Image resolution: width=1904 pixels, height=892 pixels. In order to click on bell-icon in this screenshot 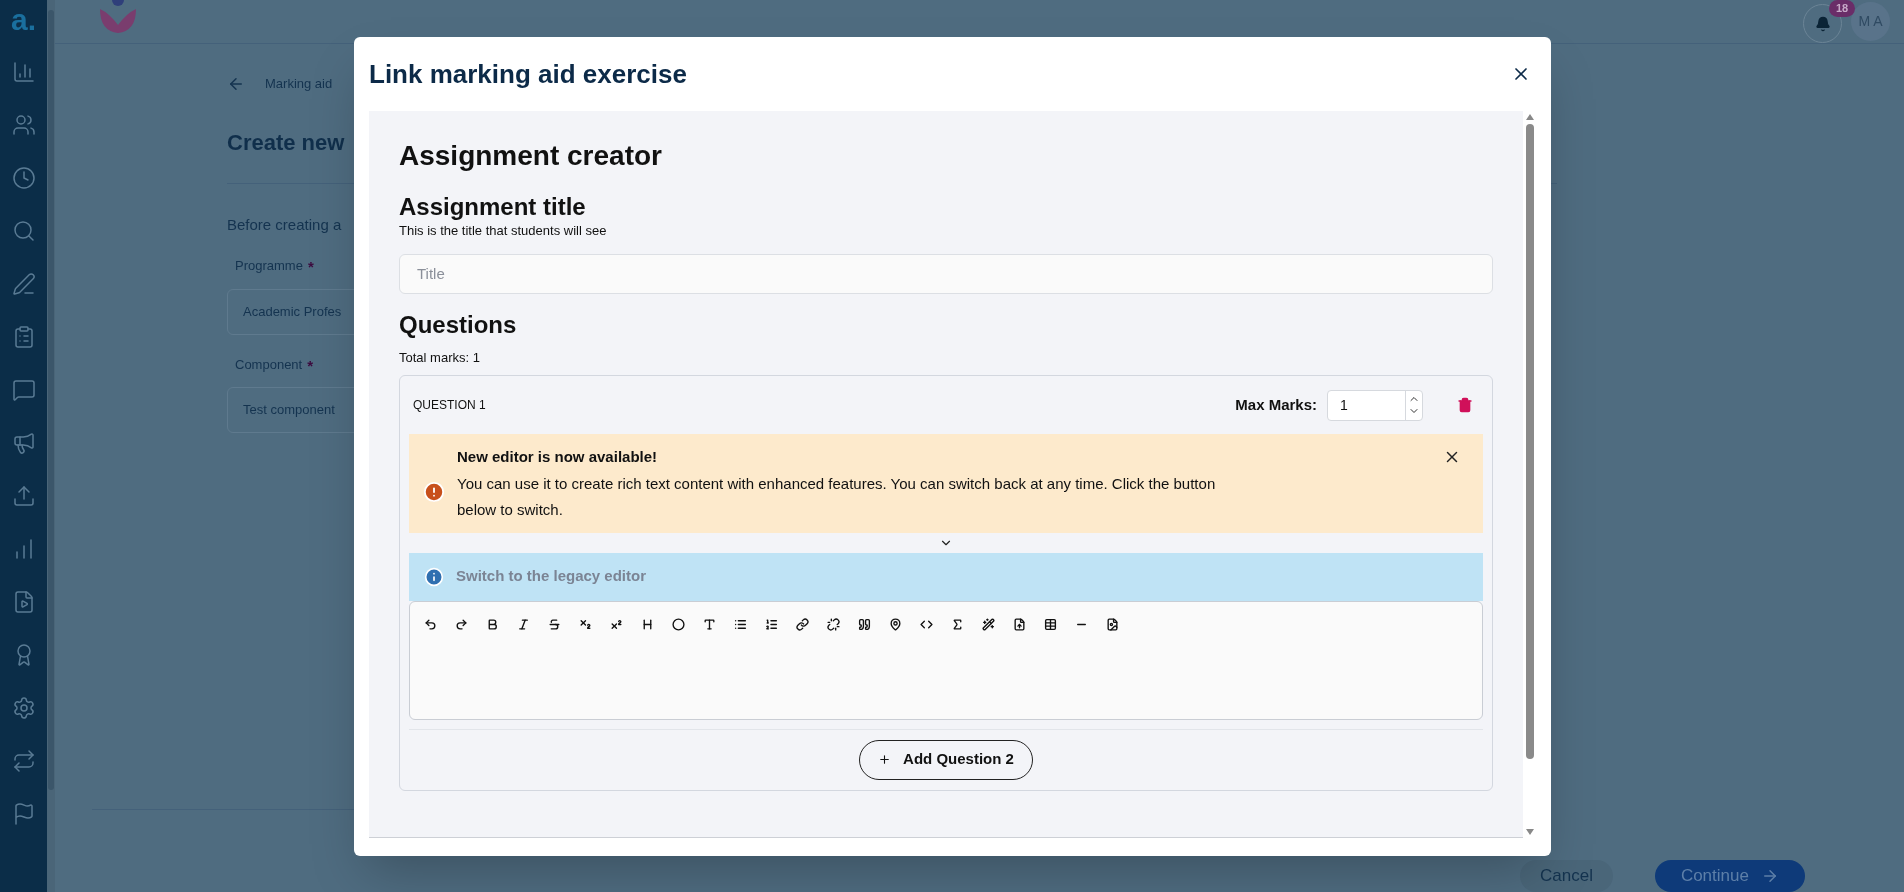, I will do `click(1822, 23)`.